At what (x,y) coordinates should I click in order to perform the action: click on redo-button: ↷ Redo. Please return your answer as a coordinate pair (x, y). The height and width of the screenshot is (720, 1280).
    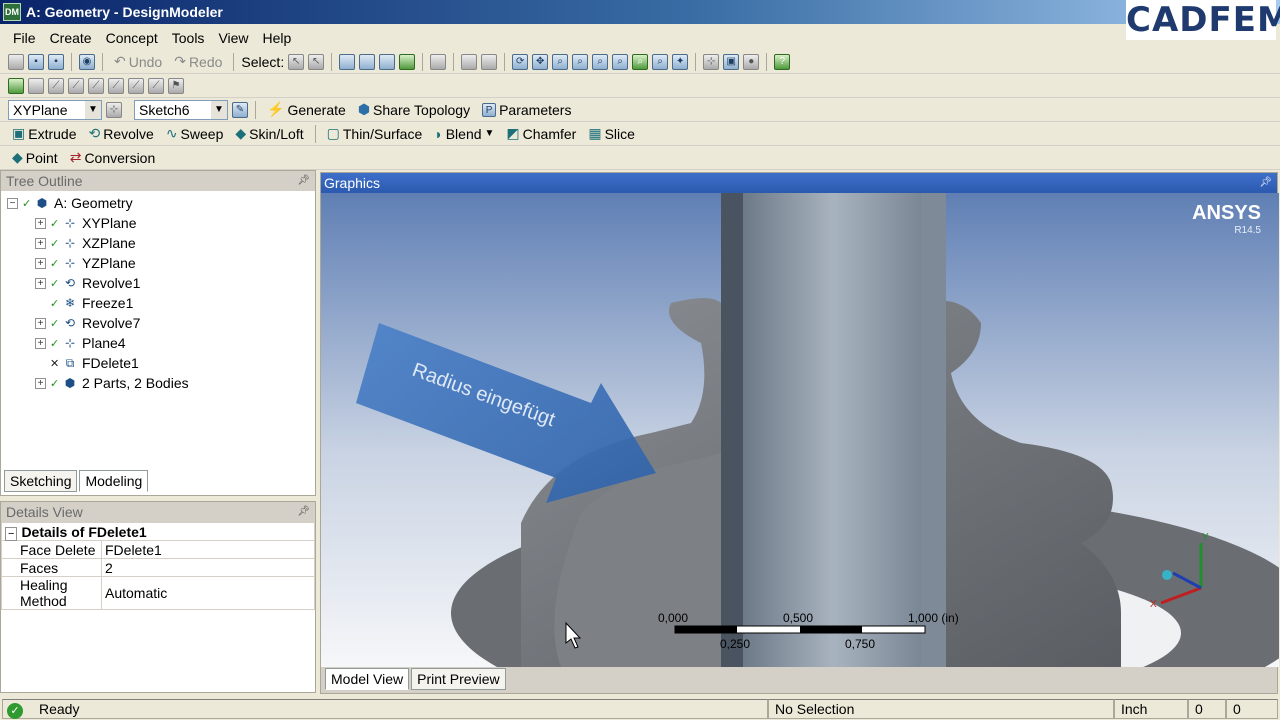
    Looking at the image, I should click on (198, 62).